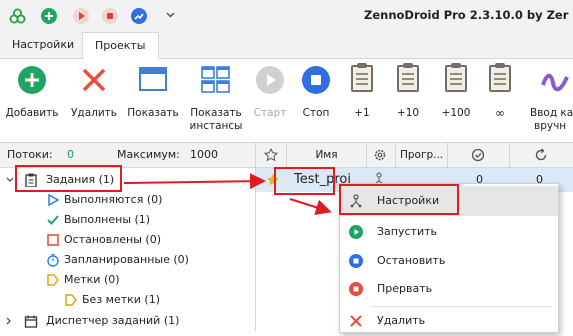 This screenshot has height=336, width=573. I want to click on arrow-to-settings, so click(310, 207).